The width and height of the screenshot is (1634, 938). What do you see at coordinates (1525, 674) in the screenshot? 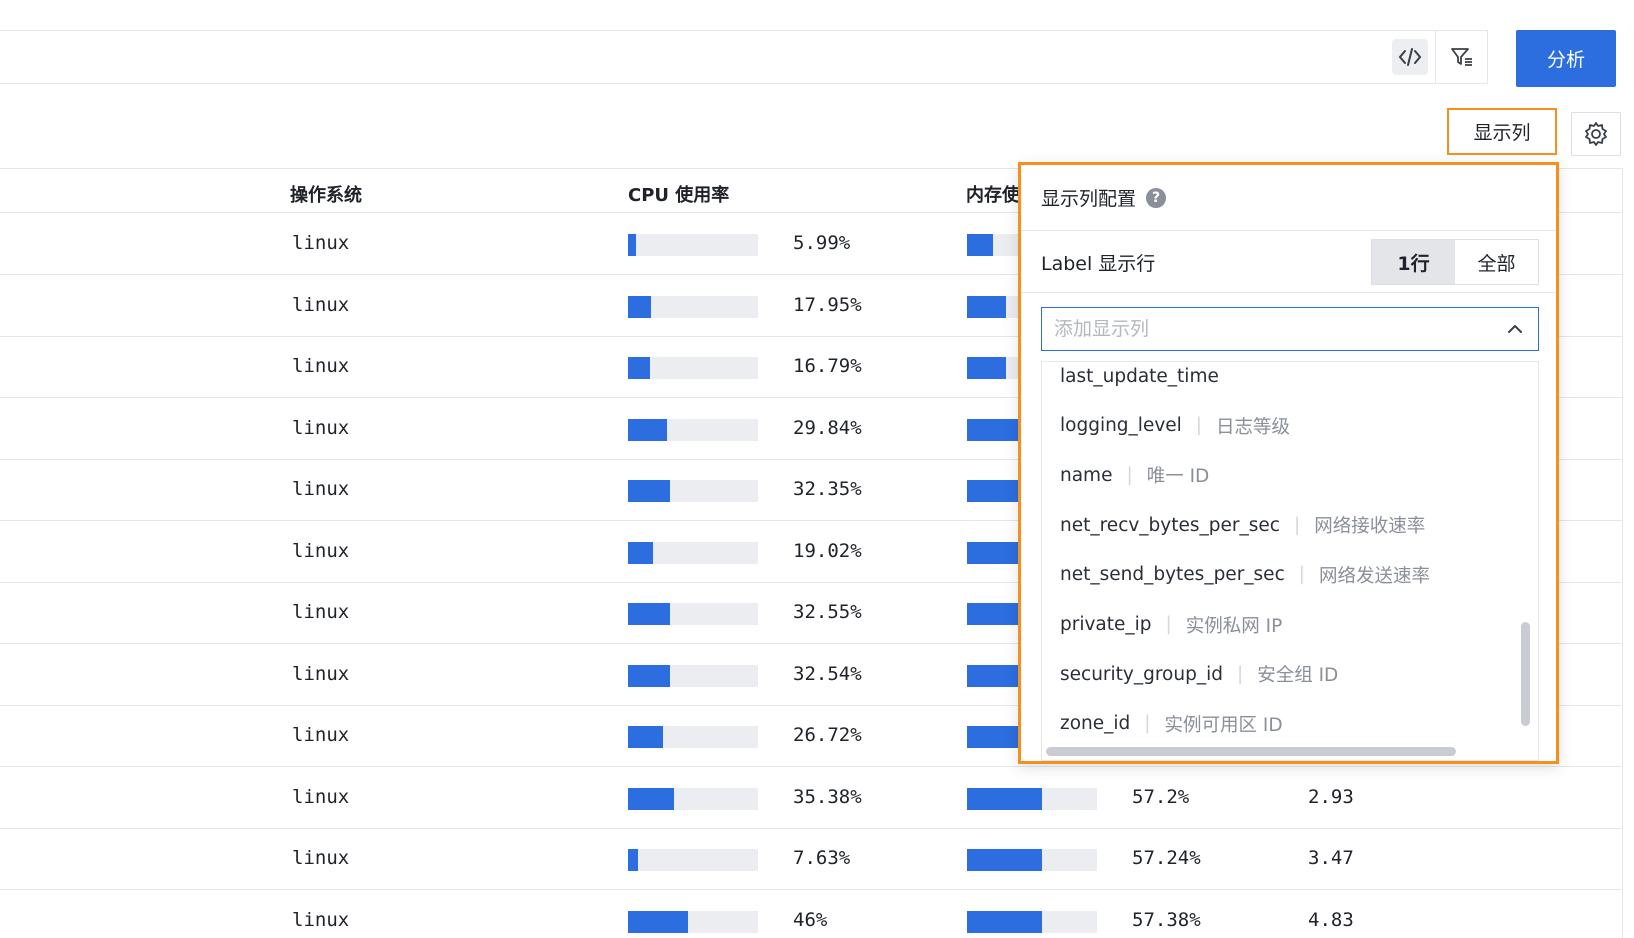
I see `vertical-scrollbar` at bounding box center [1525, 674].